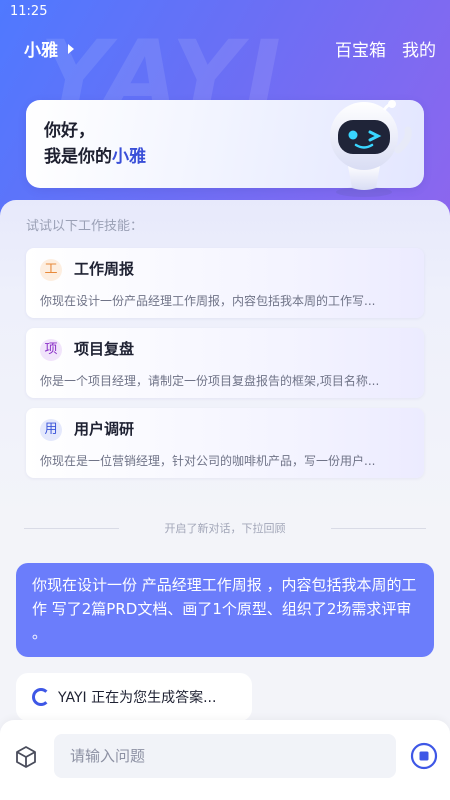 This screenshot has width=450, height=800. Describe the element at coordinates (26, 757) in the screenshot. I see `cube-icon` at that location.